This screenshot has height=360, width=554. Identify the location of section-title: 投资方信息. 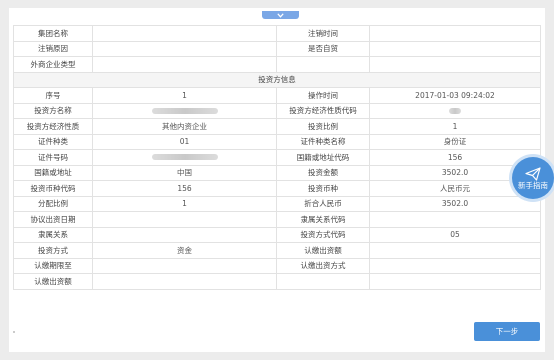
(277, 80).